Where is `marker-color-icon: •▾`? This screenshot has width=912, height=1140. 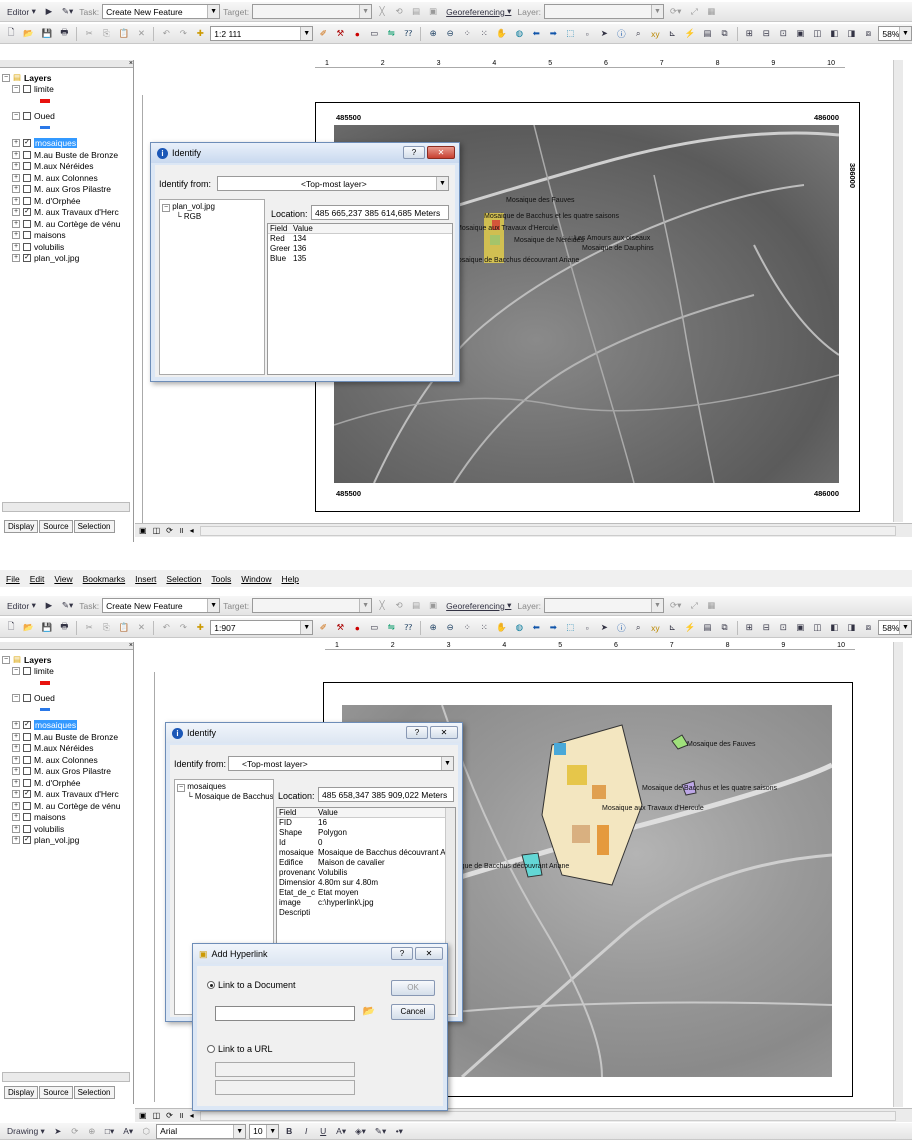
marker-color-icon: •▾ is located at coordinates (399, 1131).